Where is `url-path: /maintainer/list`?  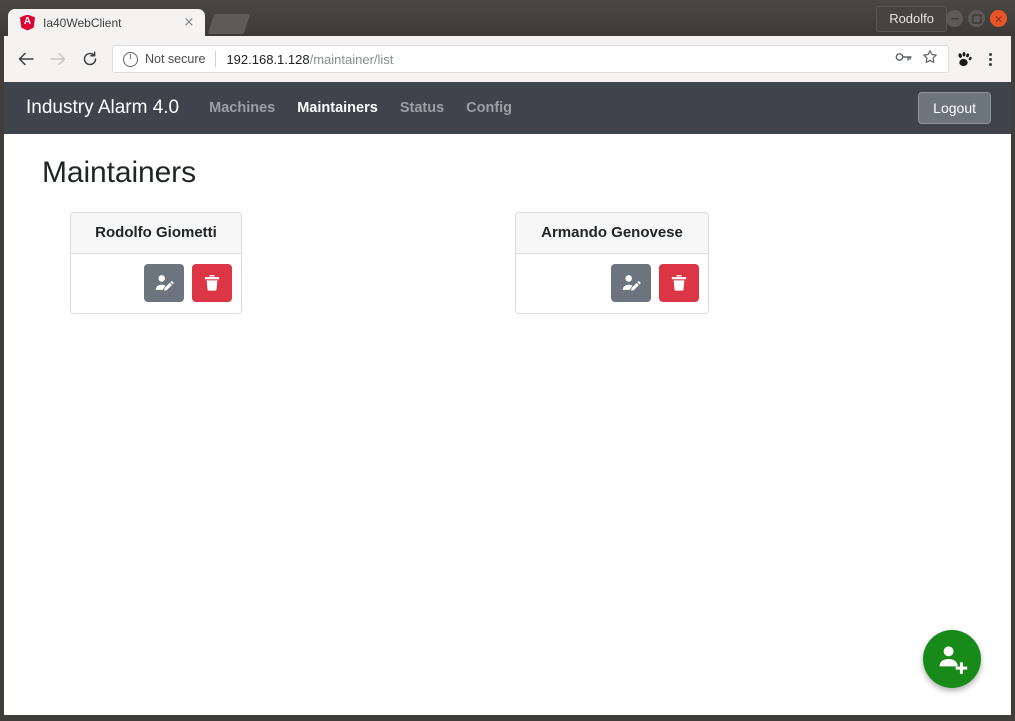 url-path: /maintainer/list is located at coordinates (351, 59).